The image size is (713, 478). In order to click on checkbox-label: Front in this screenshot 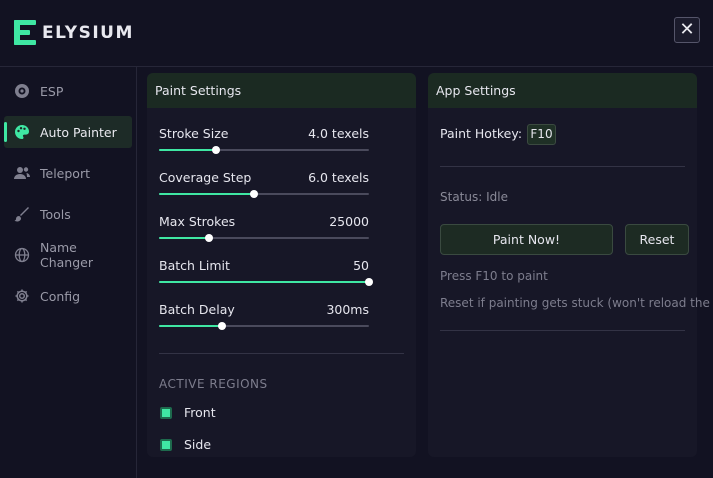, I will do `click(200, 412)`.